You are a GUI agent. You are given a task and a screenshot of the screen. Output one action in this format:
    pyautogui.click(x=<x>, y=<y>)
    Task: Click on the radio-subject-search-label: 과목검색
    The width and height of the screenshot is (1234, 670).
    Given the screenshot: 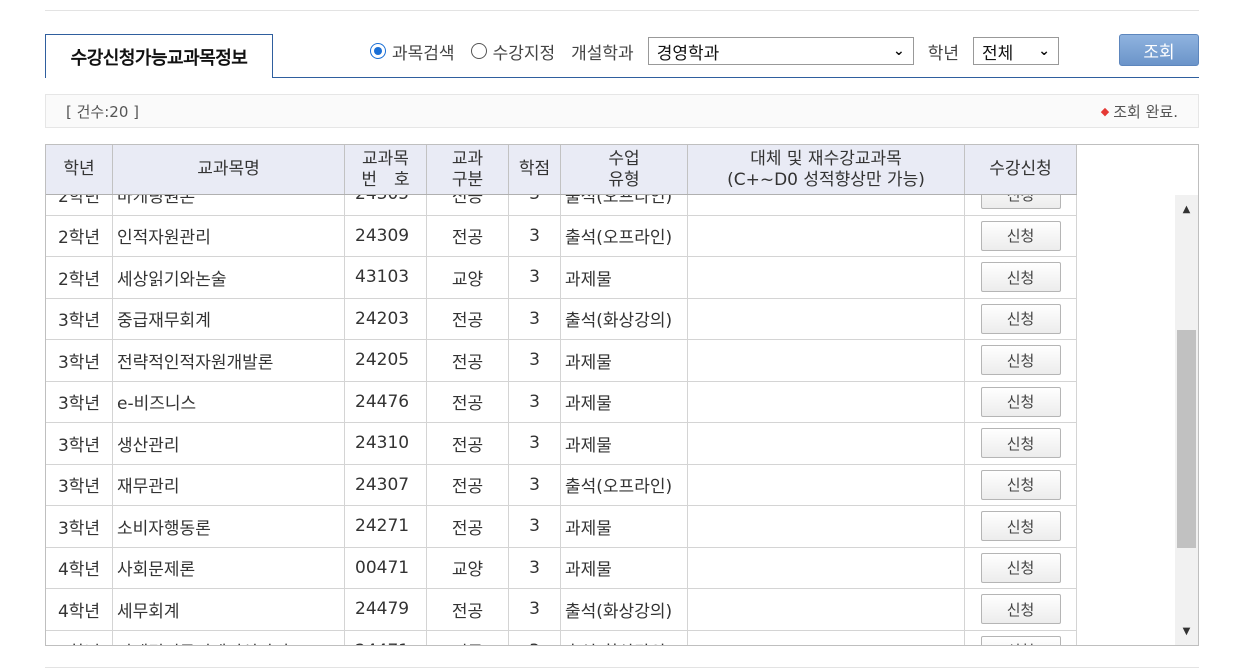 What is the action you would take?
    pyautogui.click(x=423, y=53)
    